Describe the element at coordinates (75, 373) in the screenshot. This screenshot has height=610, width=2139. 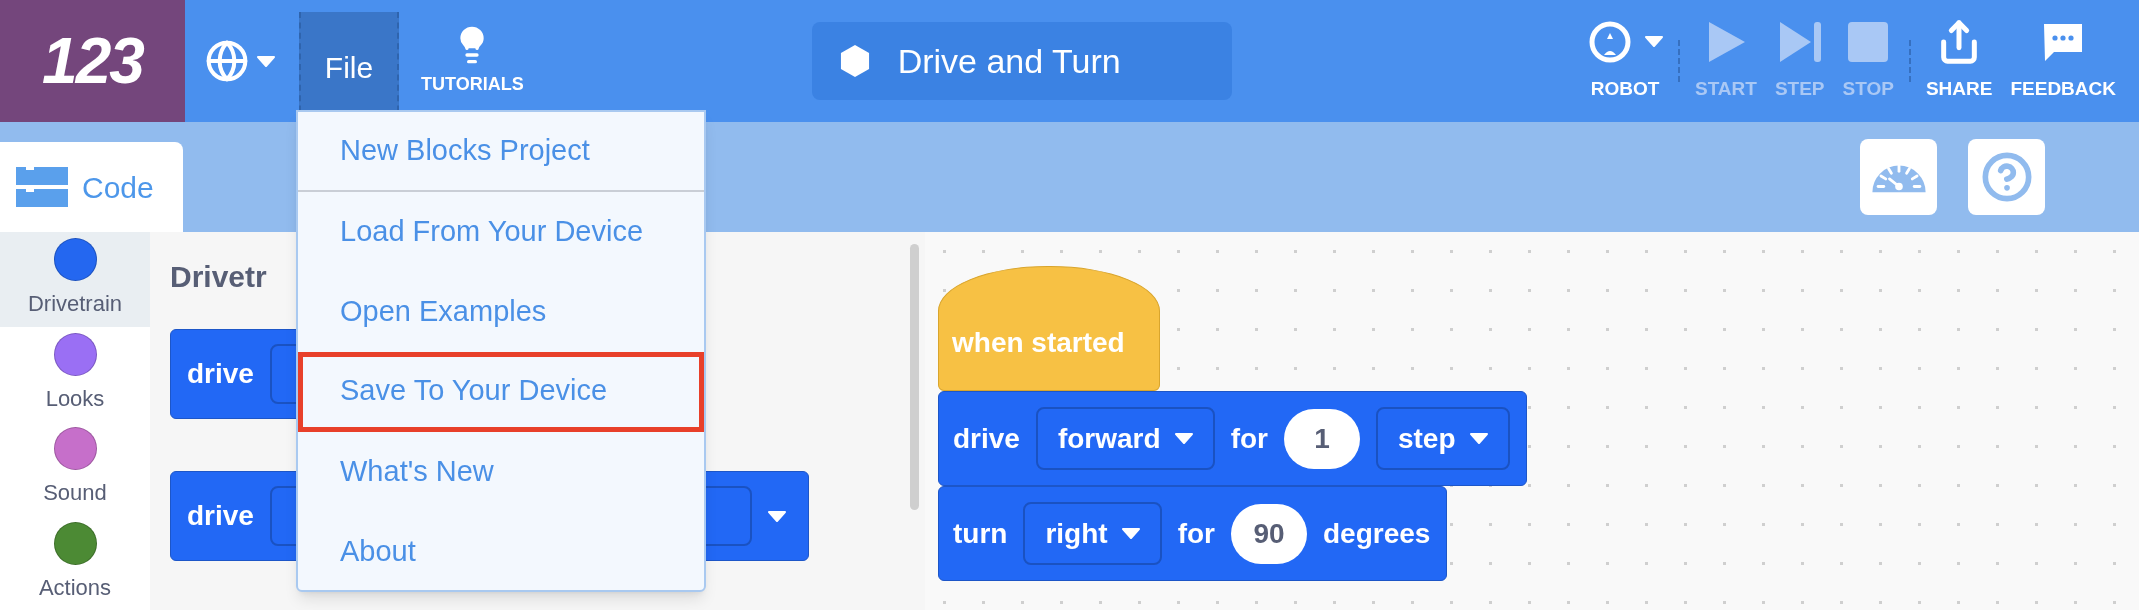
I see `category-item: Looks` at that location.